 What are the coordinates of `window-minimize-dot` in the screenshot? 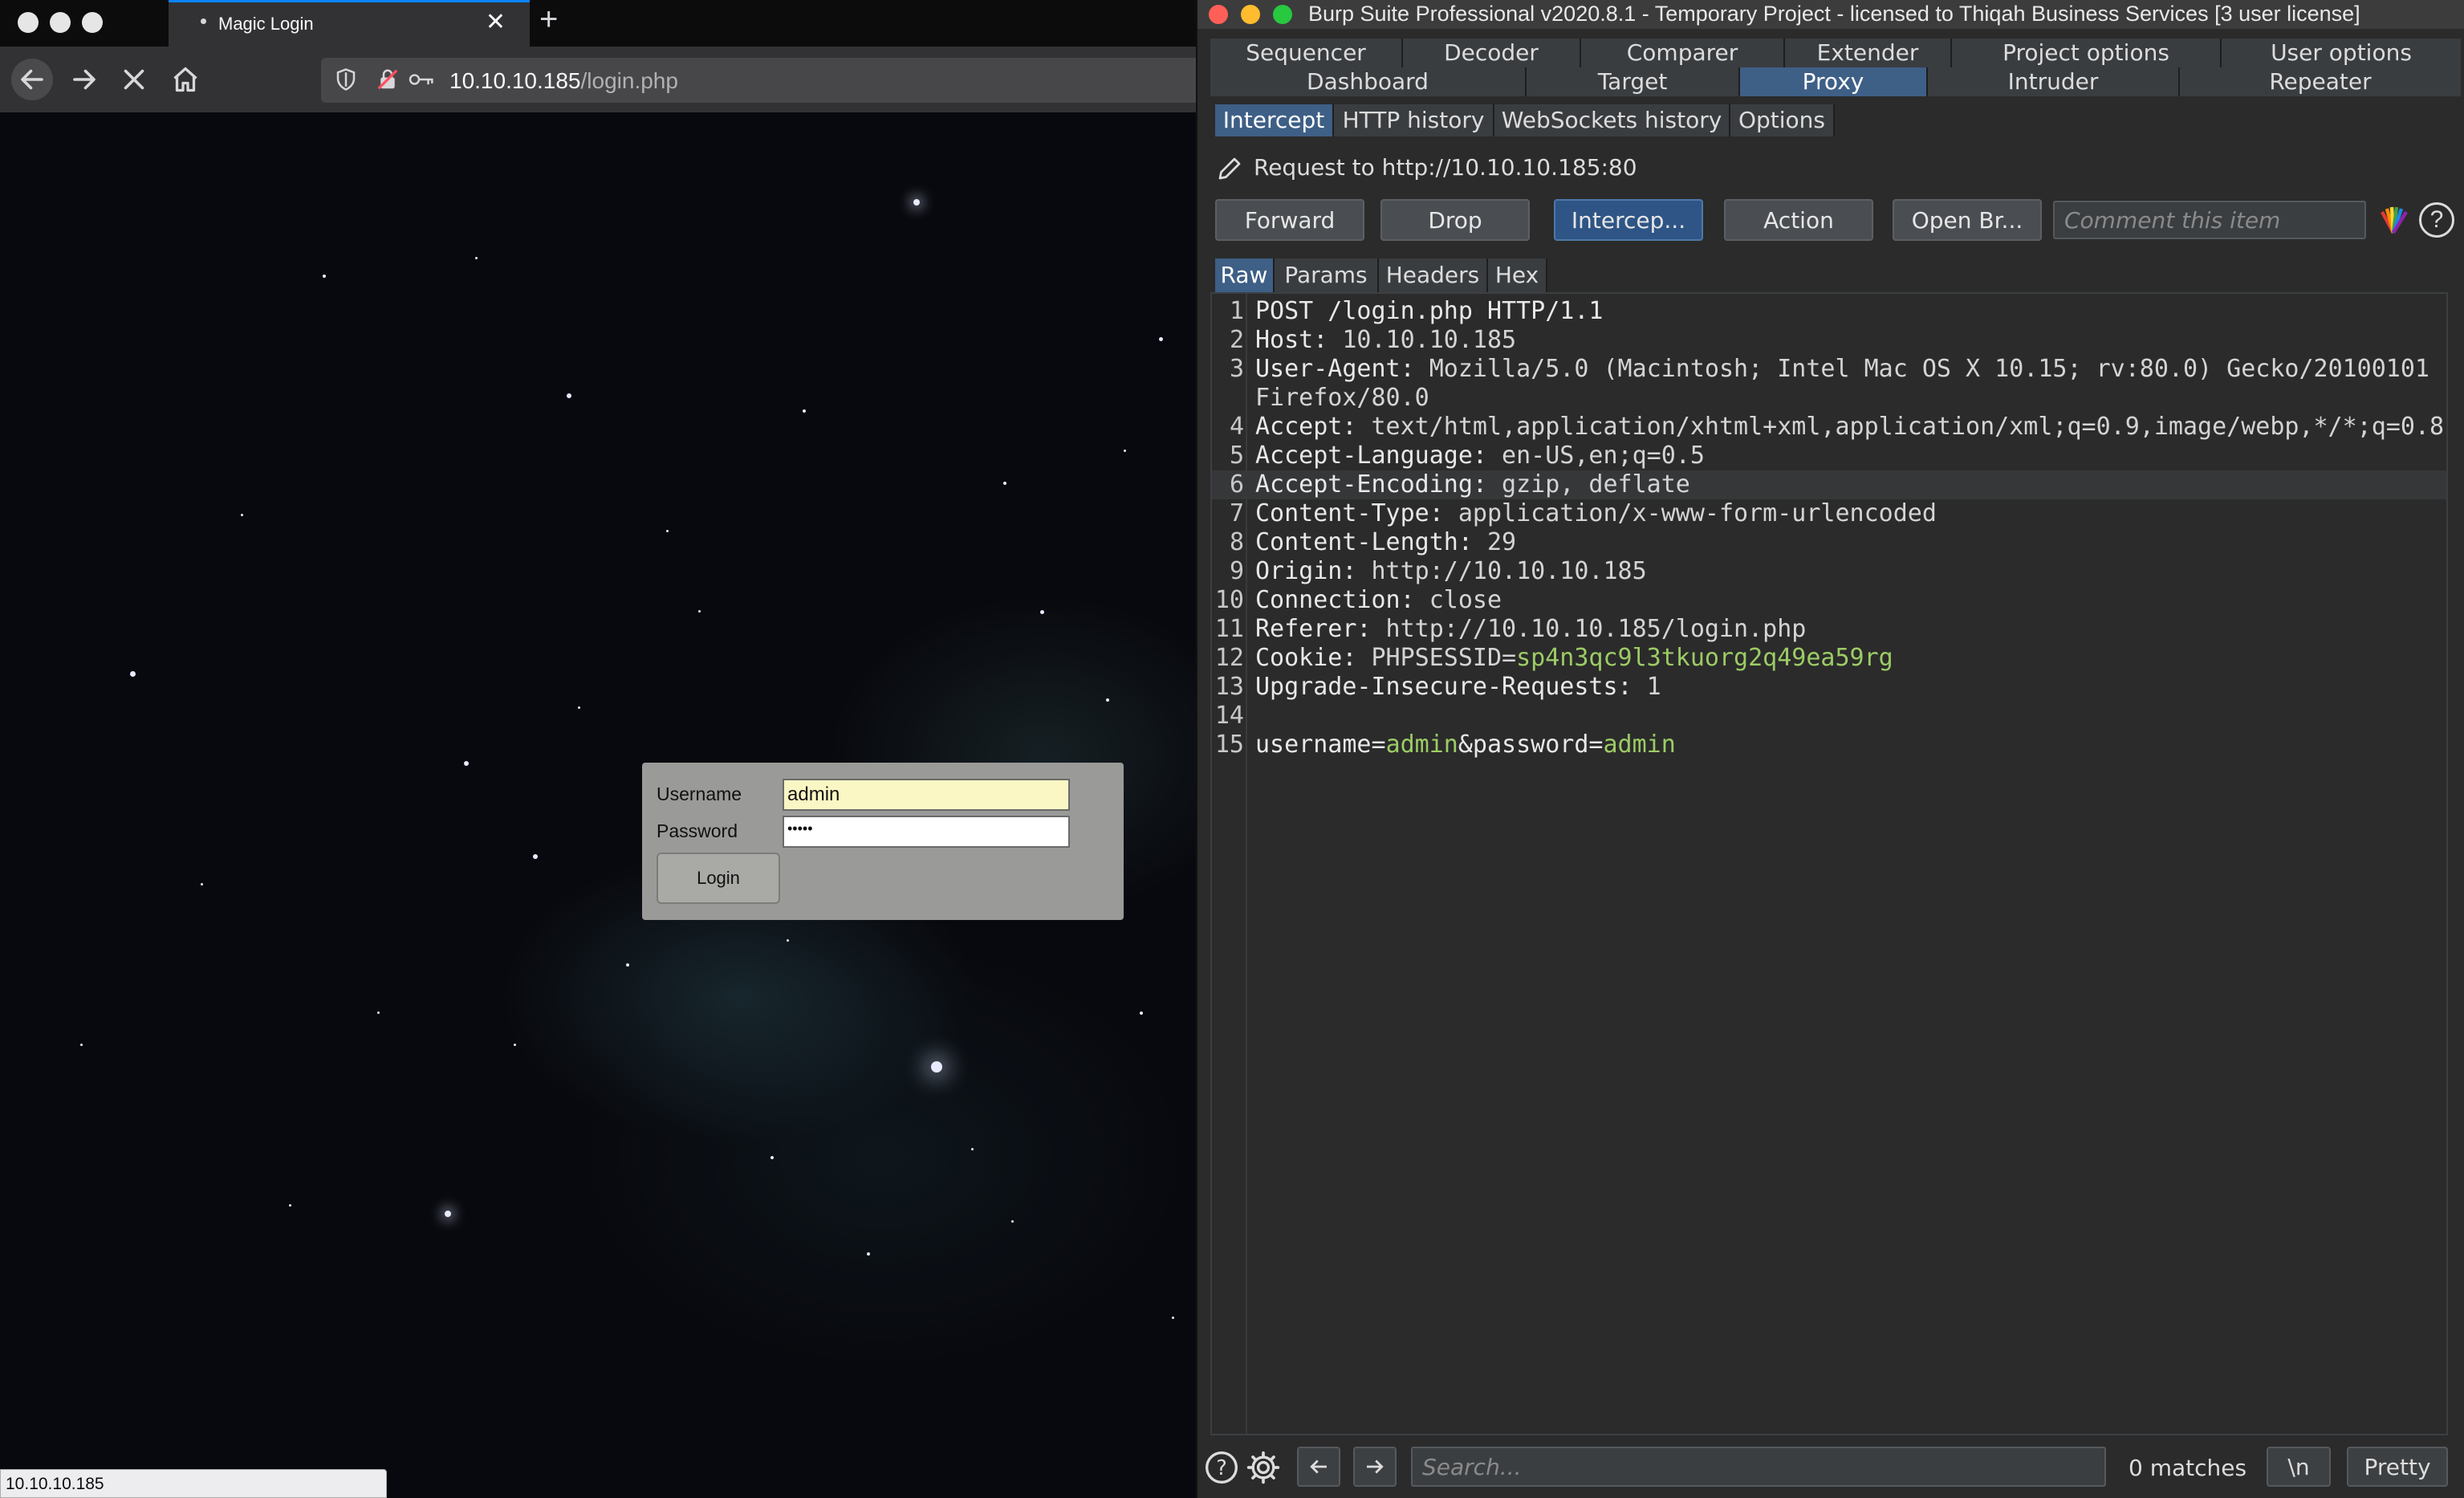 It's located at (61, 22).